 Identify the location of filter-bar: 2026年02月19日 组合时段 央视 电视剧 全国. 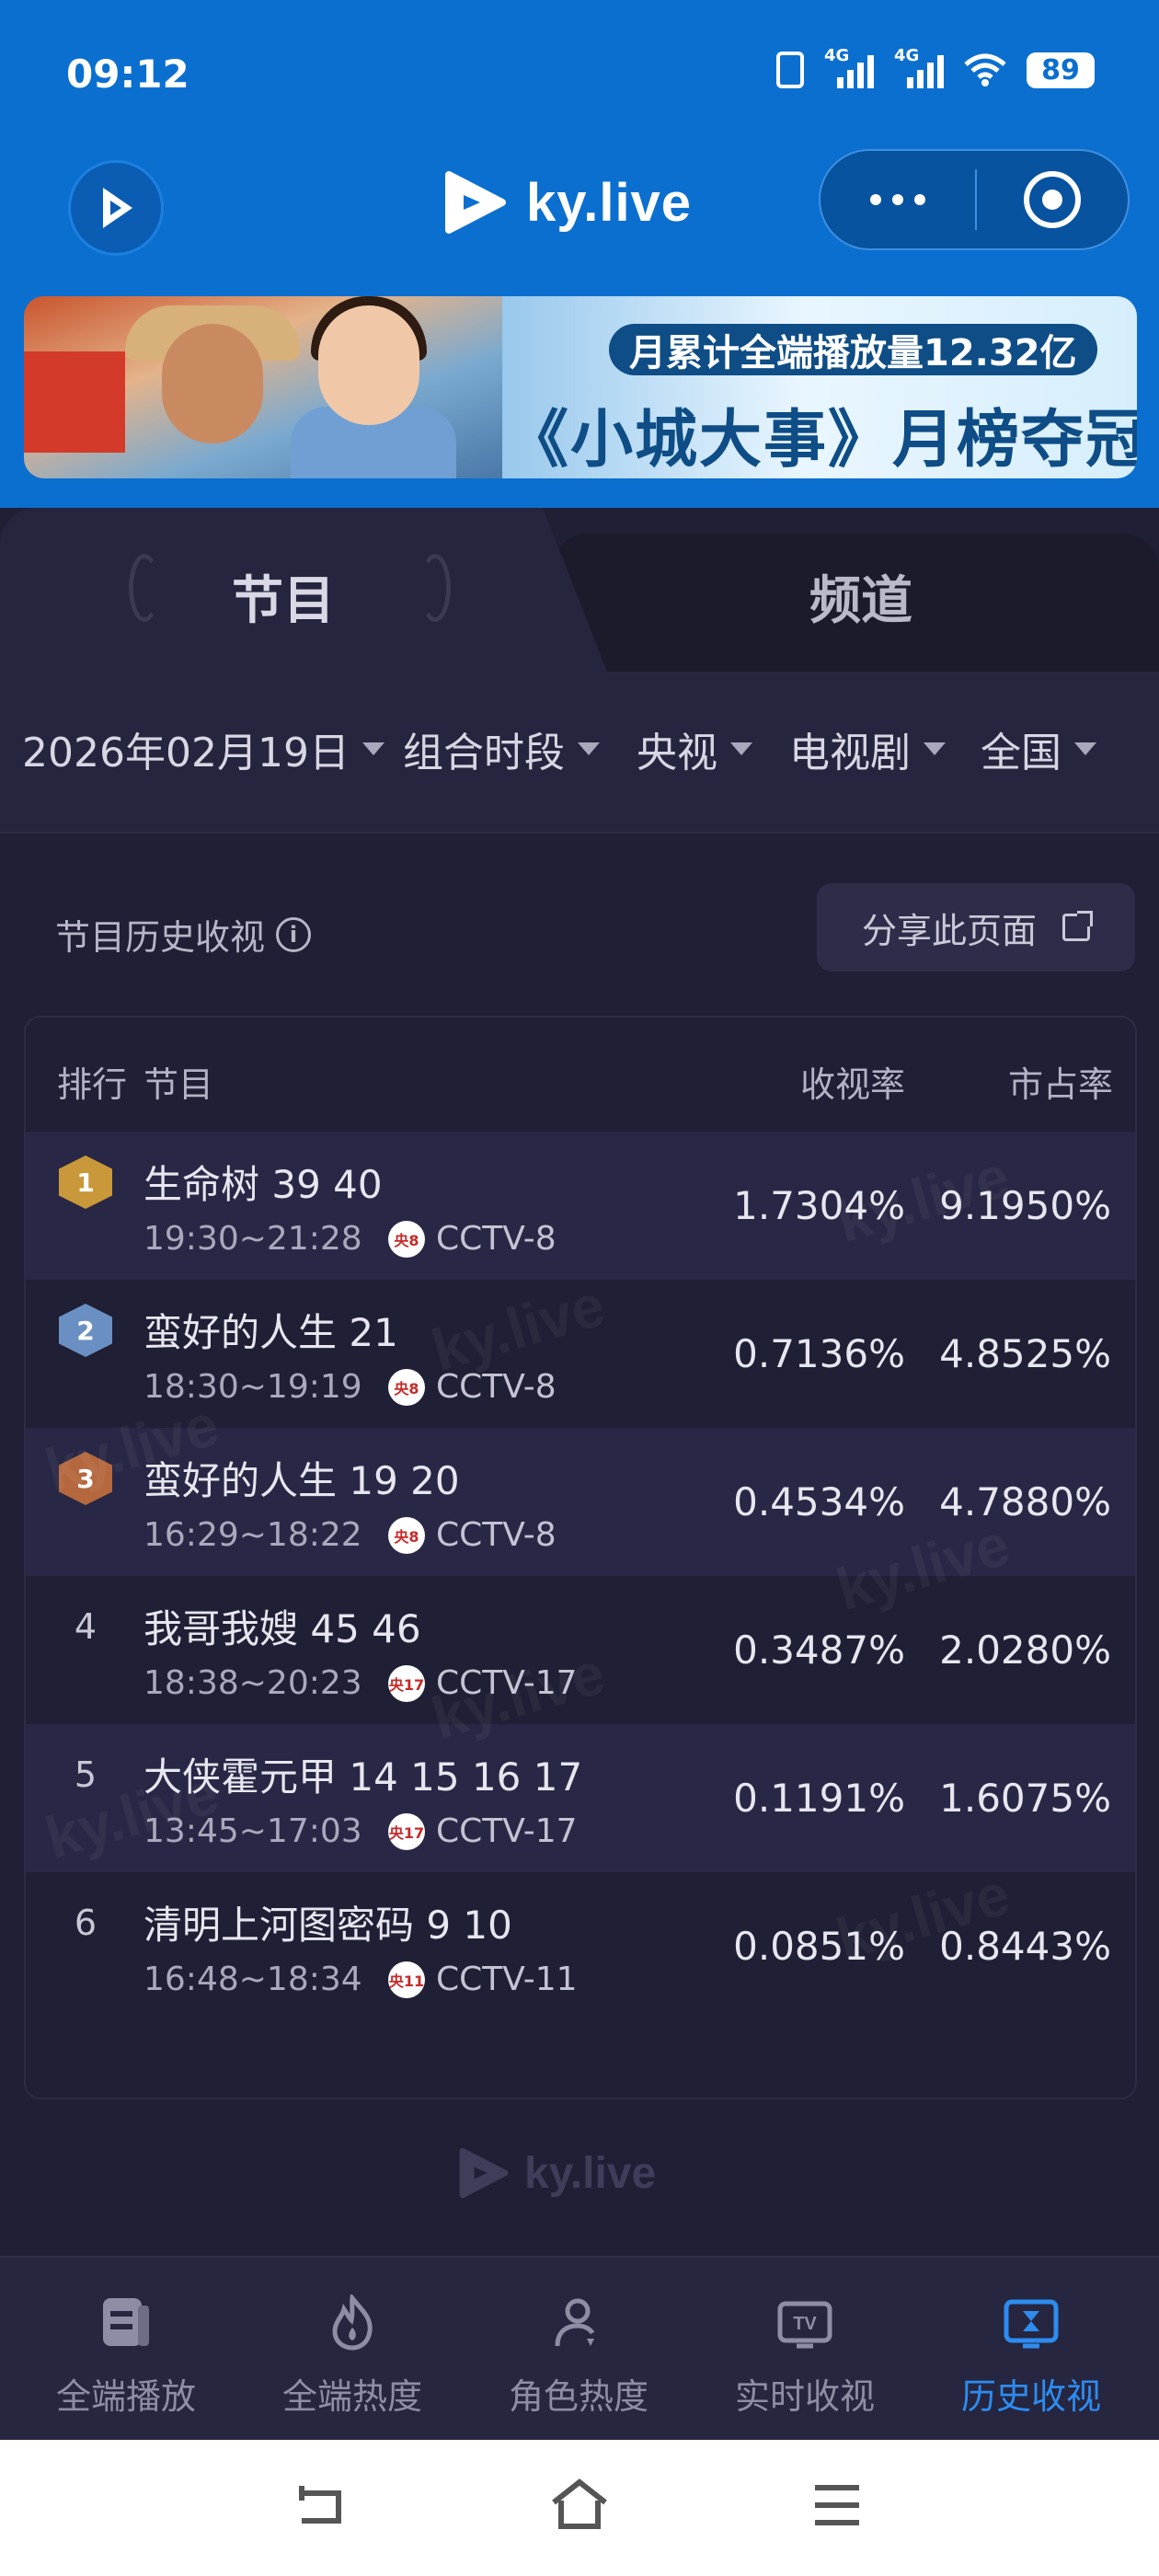
(579, 753).